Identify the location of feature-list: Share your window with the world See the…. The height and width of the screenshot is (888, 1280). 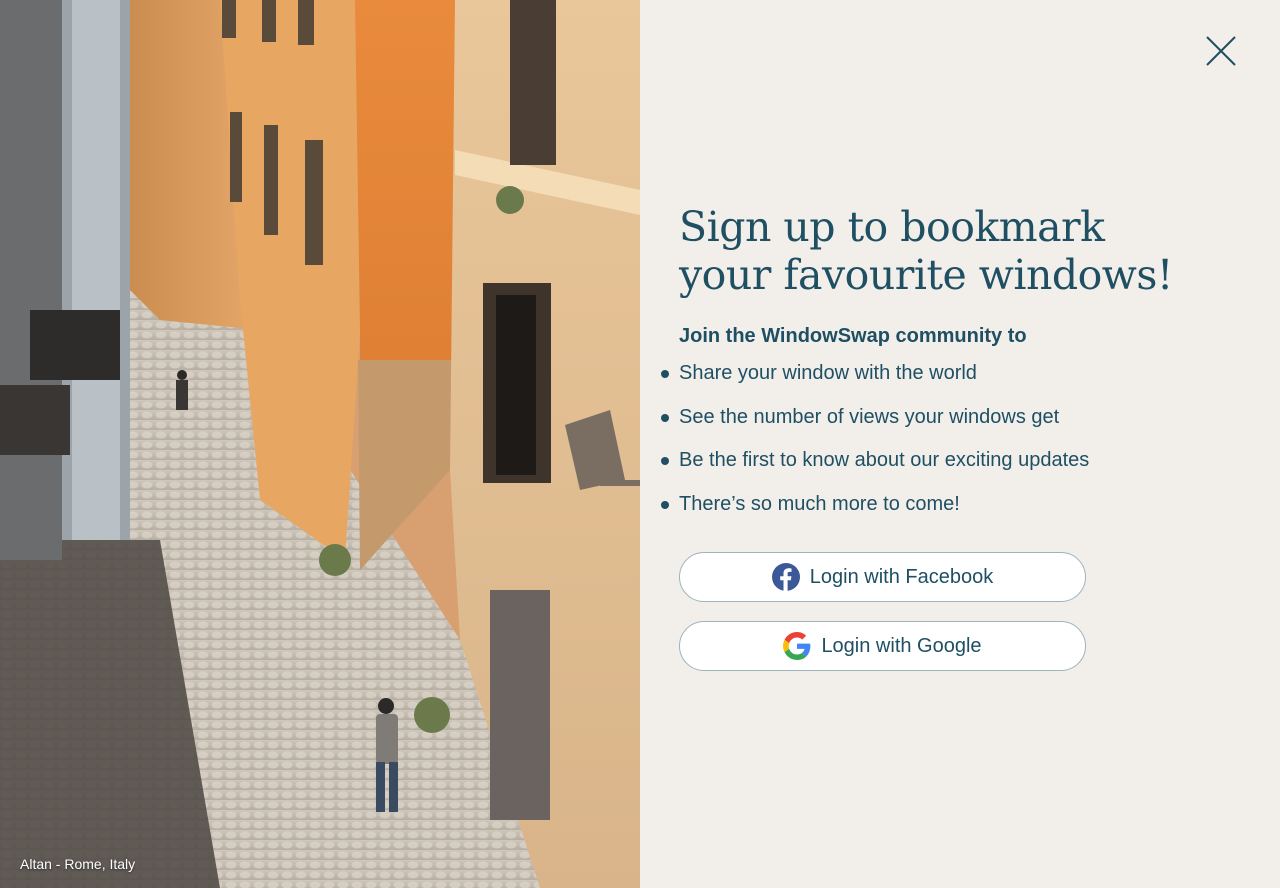
(875, 443).